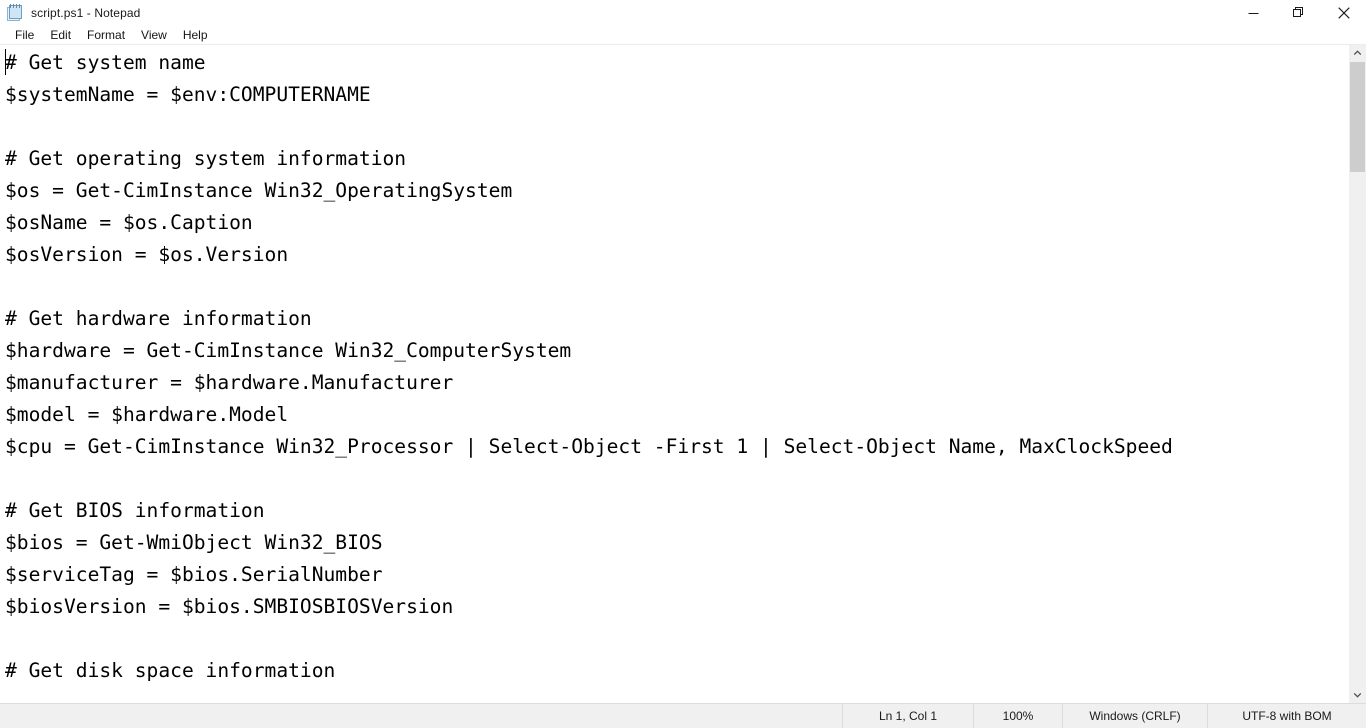 The image size is (1366, 728). I want to click on menu-item-view: View, so click(154, 35).